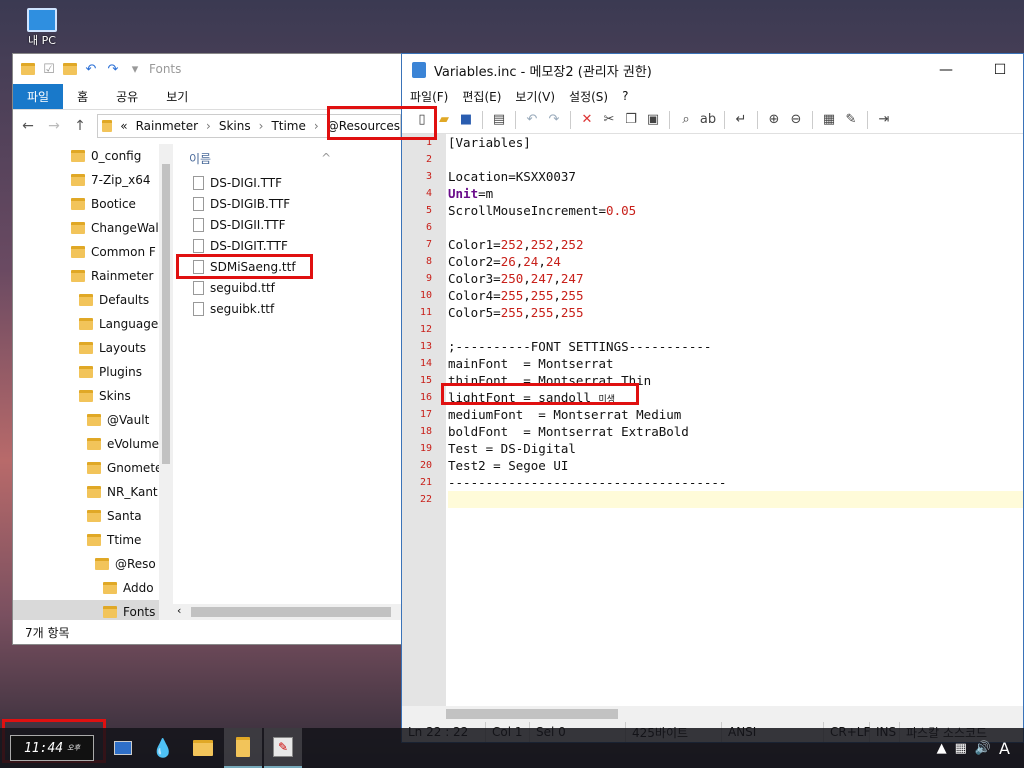  What do you see at coordinates (741, 120) in the screenshot?
I see `word-wrap-icon: ↵` at bounding box center [741, 120].